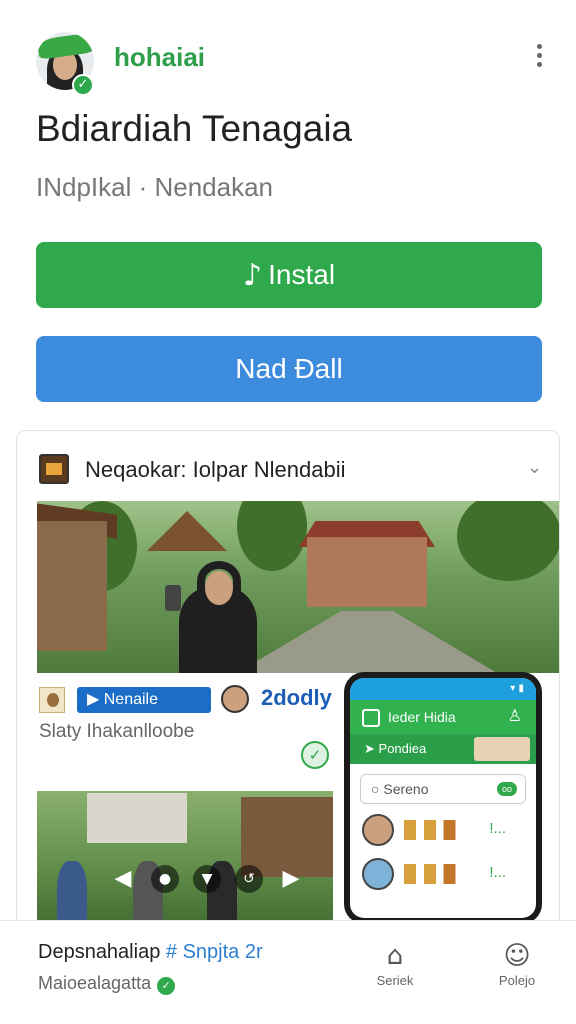 Image resolution: width=576 pixels, height=1024 pixels. I want to click on person-icon: ♙, so click(515, 717).